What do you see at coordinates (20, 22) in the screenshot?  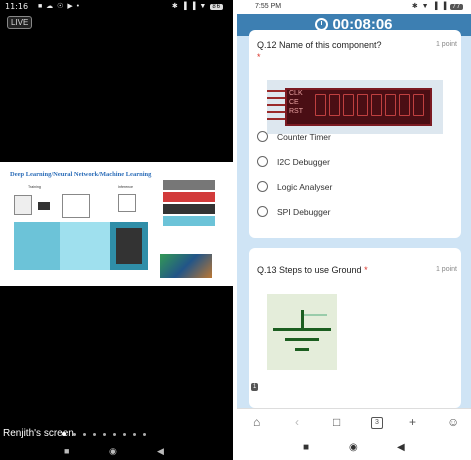 I see `live-badge: LIVE` at bounding box center [20, 22].